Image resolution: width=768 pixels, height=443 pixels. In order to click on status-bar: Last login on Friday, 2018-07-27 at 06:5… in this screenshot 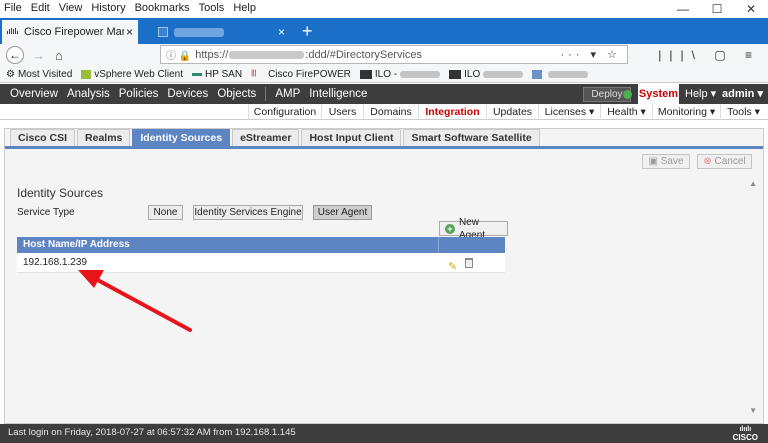, I will do `click(384, 433)`.